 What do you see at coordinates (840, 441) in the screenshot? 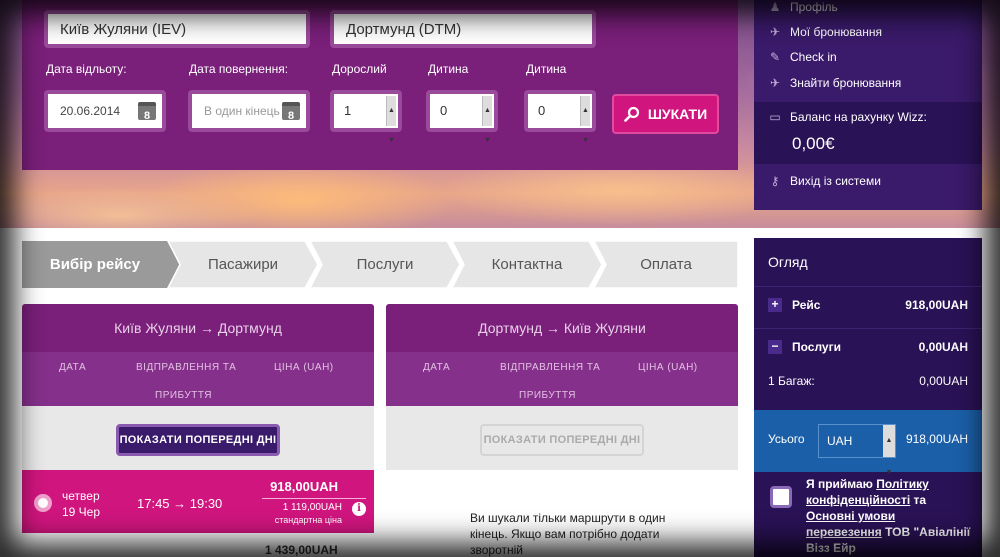
I see `currency-value: UAH` at bounding box center [840, 441].